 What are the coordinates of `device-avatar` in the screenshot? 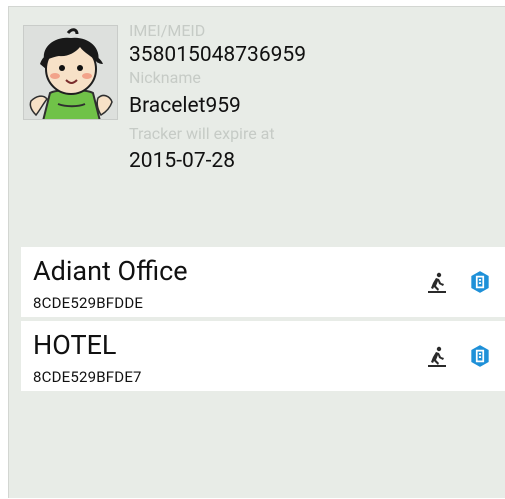 It's located at (70, 72).